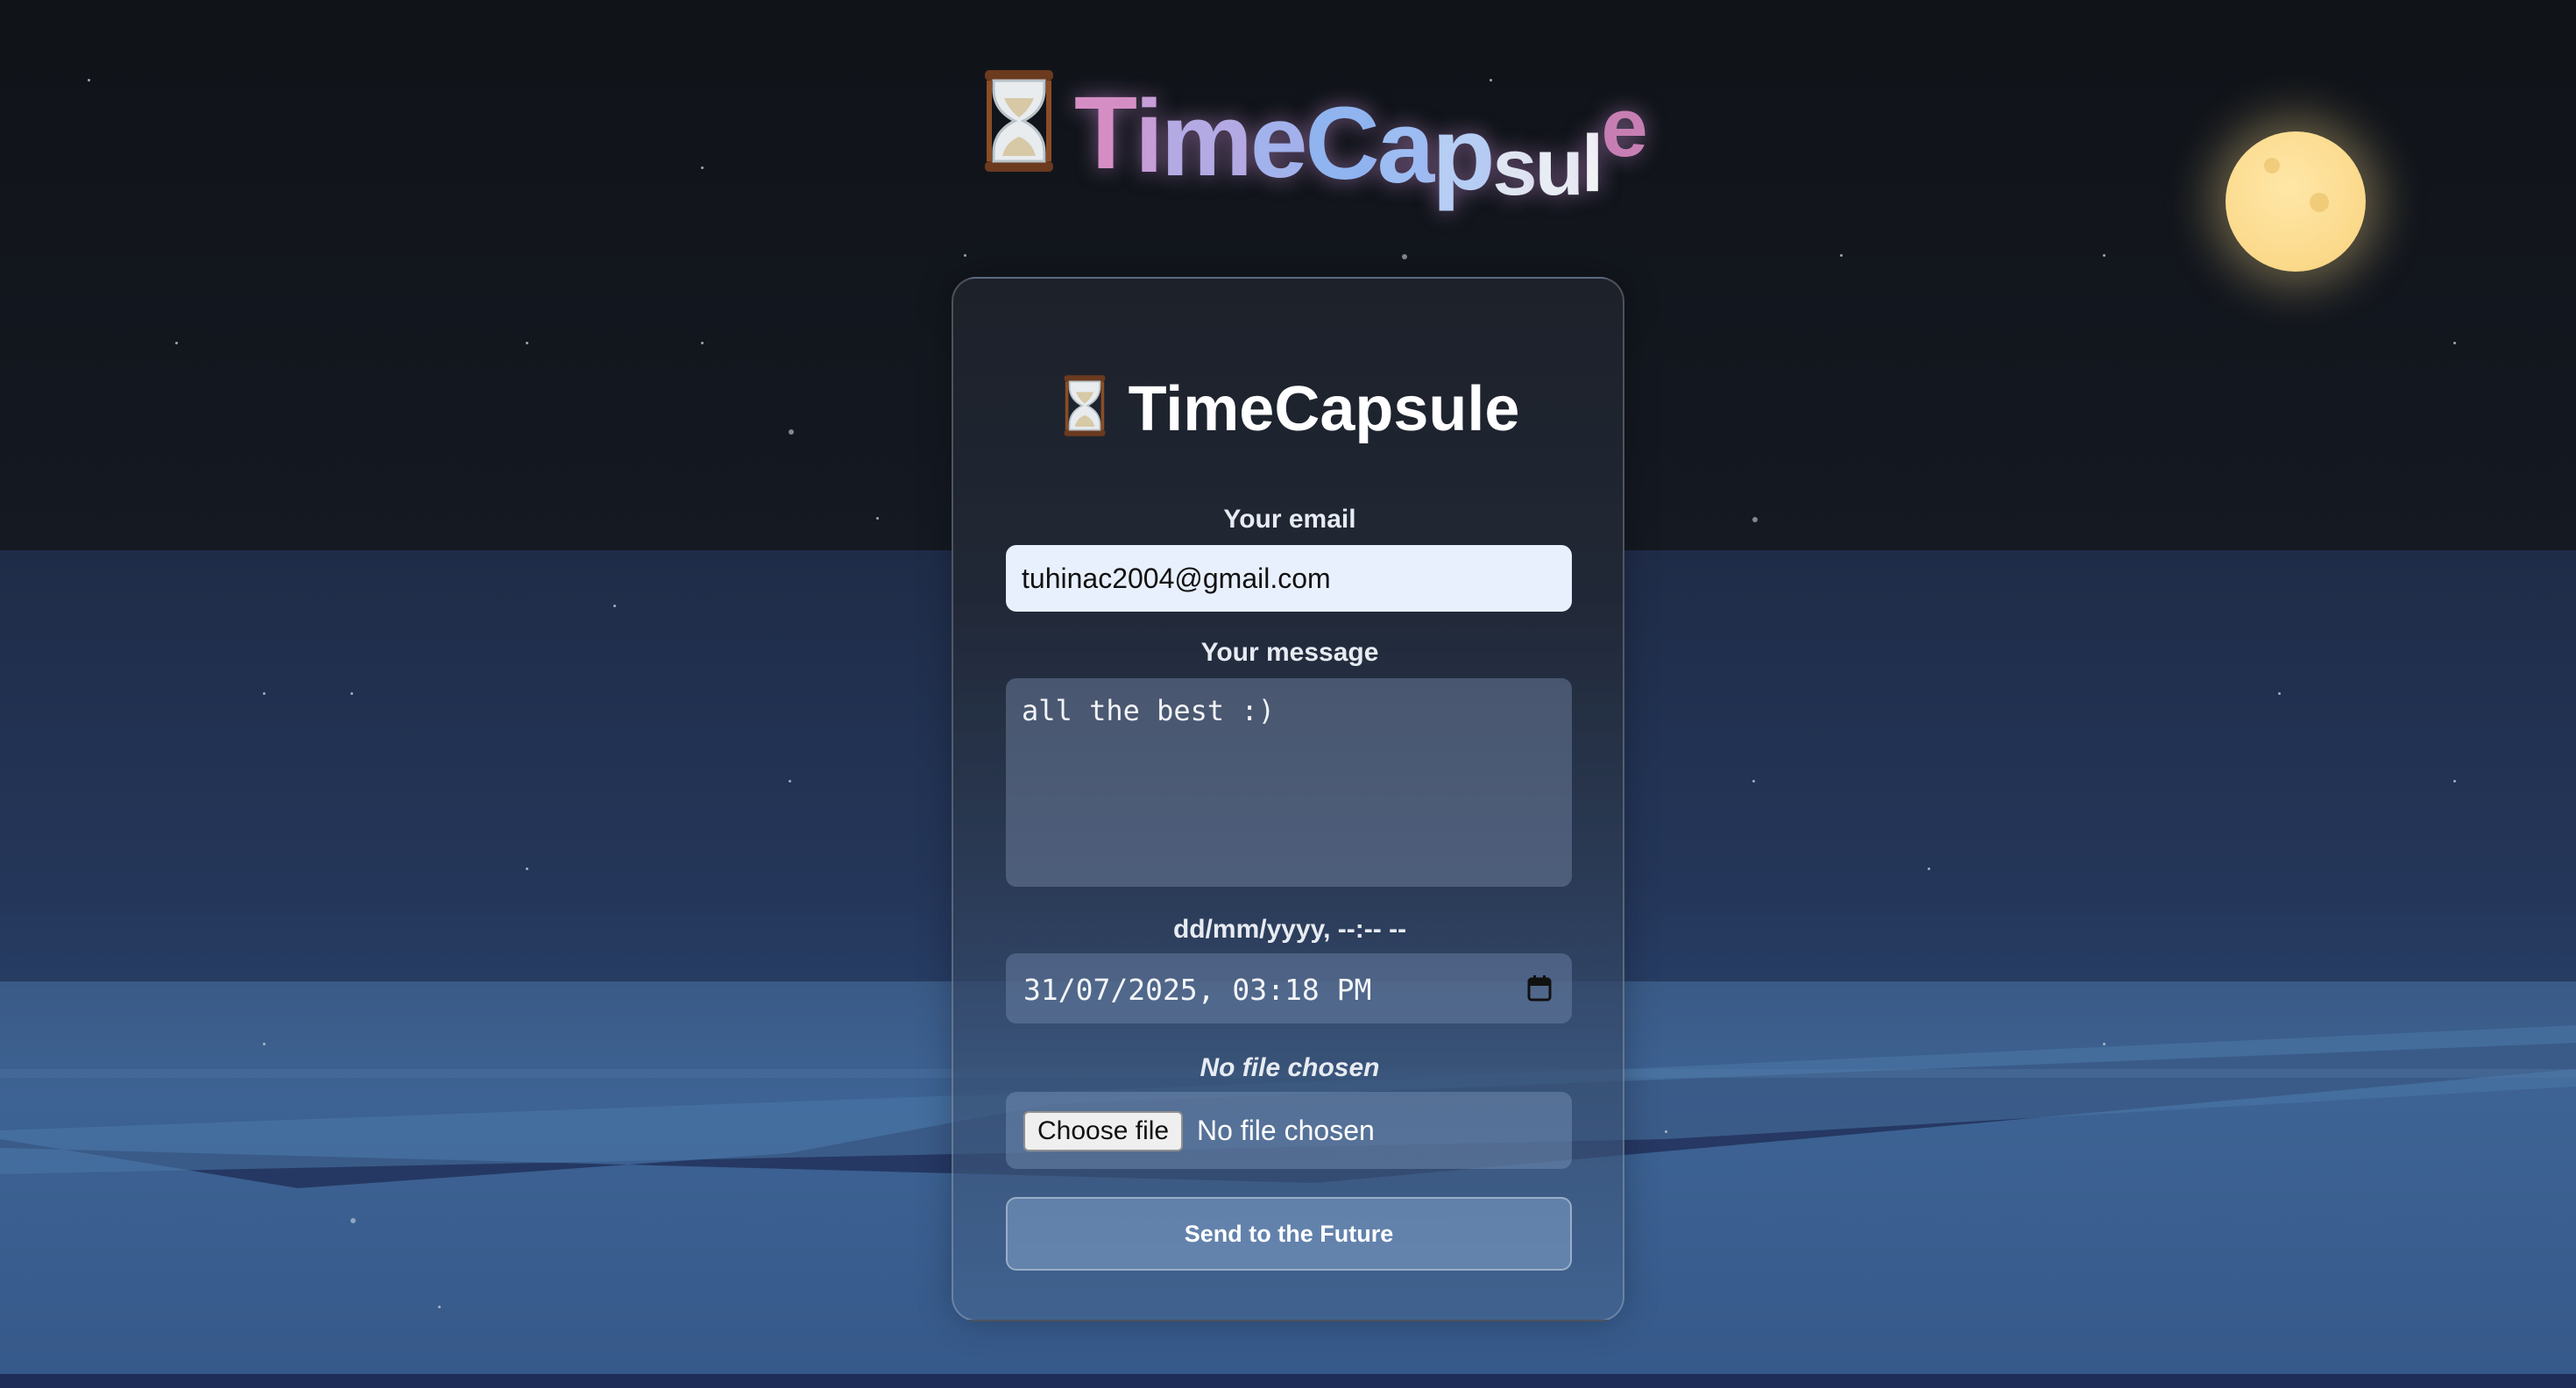 Image resolution: width=2576 pixels, height=1388 pixels. What do you see at coordinates (1324, 409) in the screenshot?
I see `form-title-text: TimeCapsule` at bounding box center [1324, 409].